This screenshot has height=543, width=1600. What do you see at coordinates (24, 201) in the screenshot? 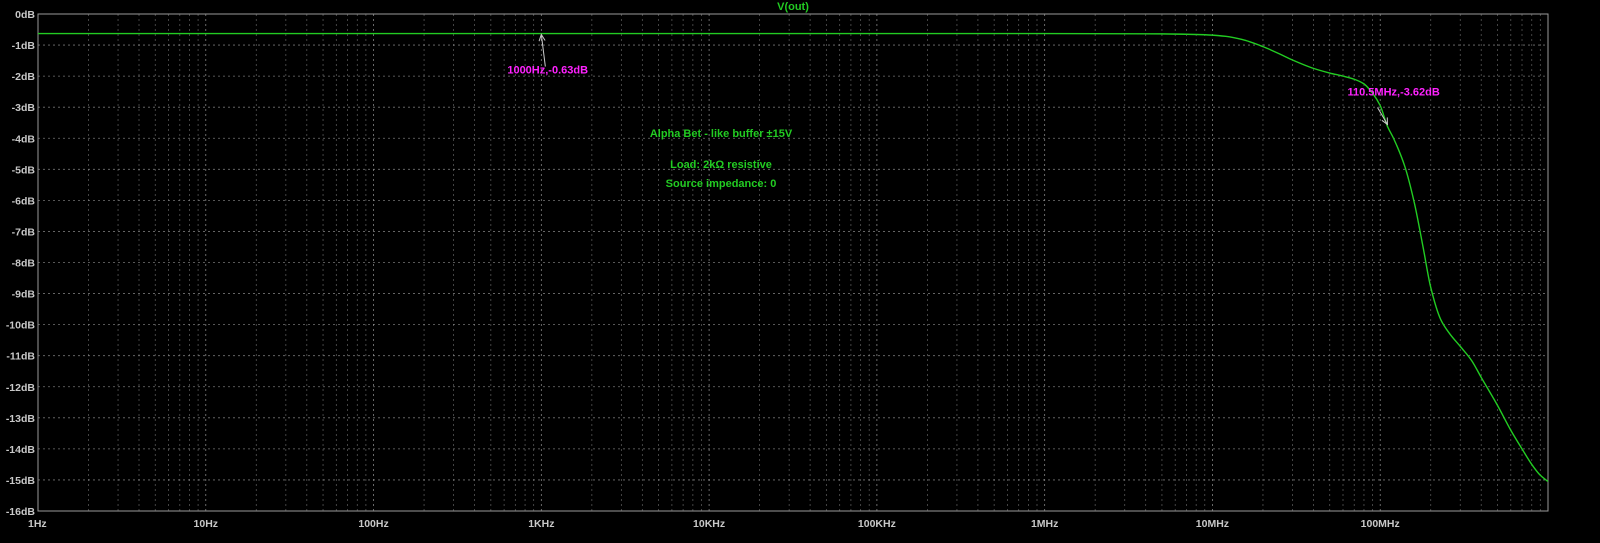
I see `y-tick-label: -6dB` at bounding box center [24, 201].